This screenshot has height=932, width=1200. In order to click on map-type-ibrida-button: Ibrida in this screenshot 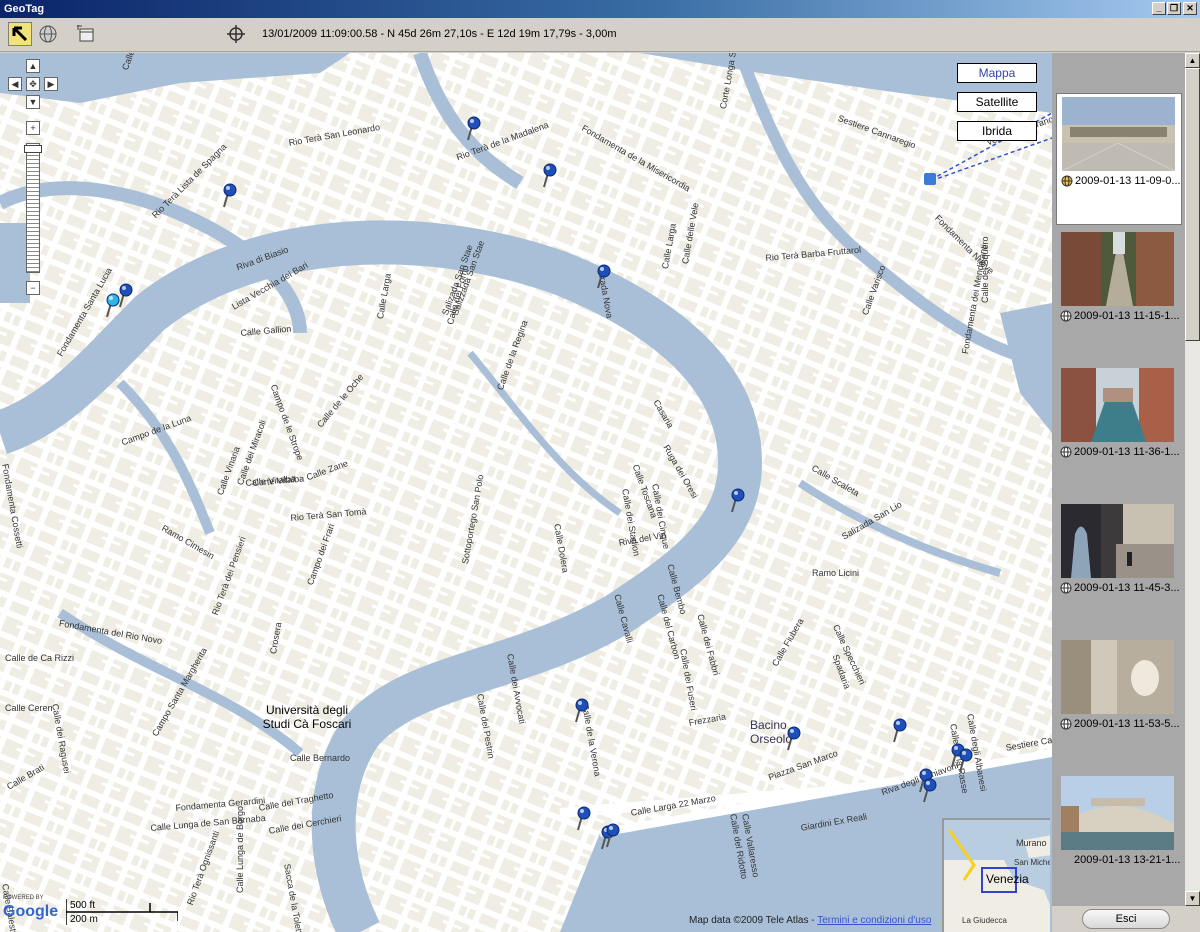, I will do `click(997, 131)`.